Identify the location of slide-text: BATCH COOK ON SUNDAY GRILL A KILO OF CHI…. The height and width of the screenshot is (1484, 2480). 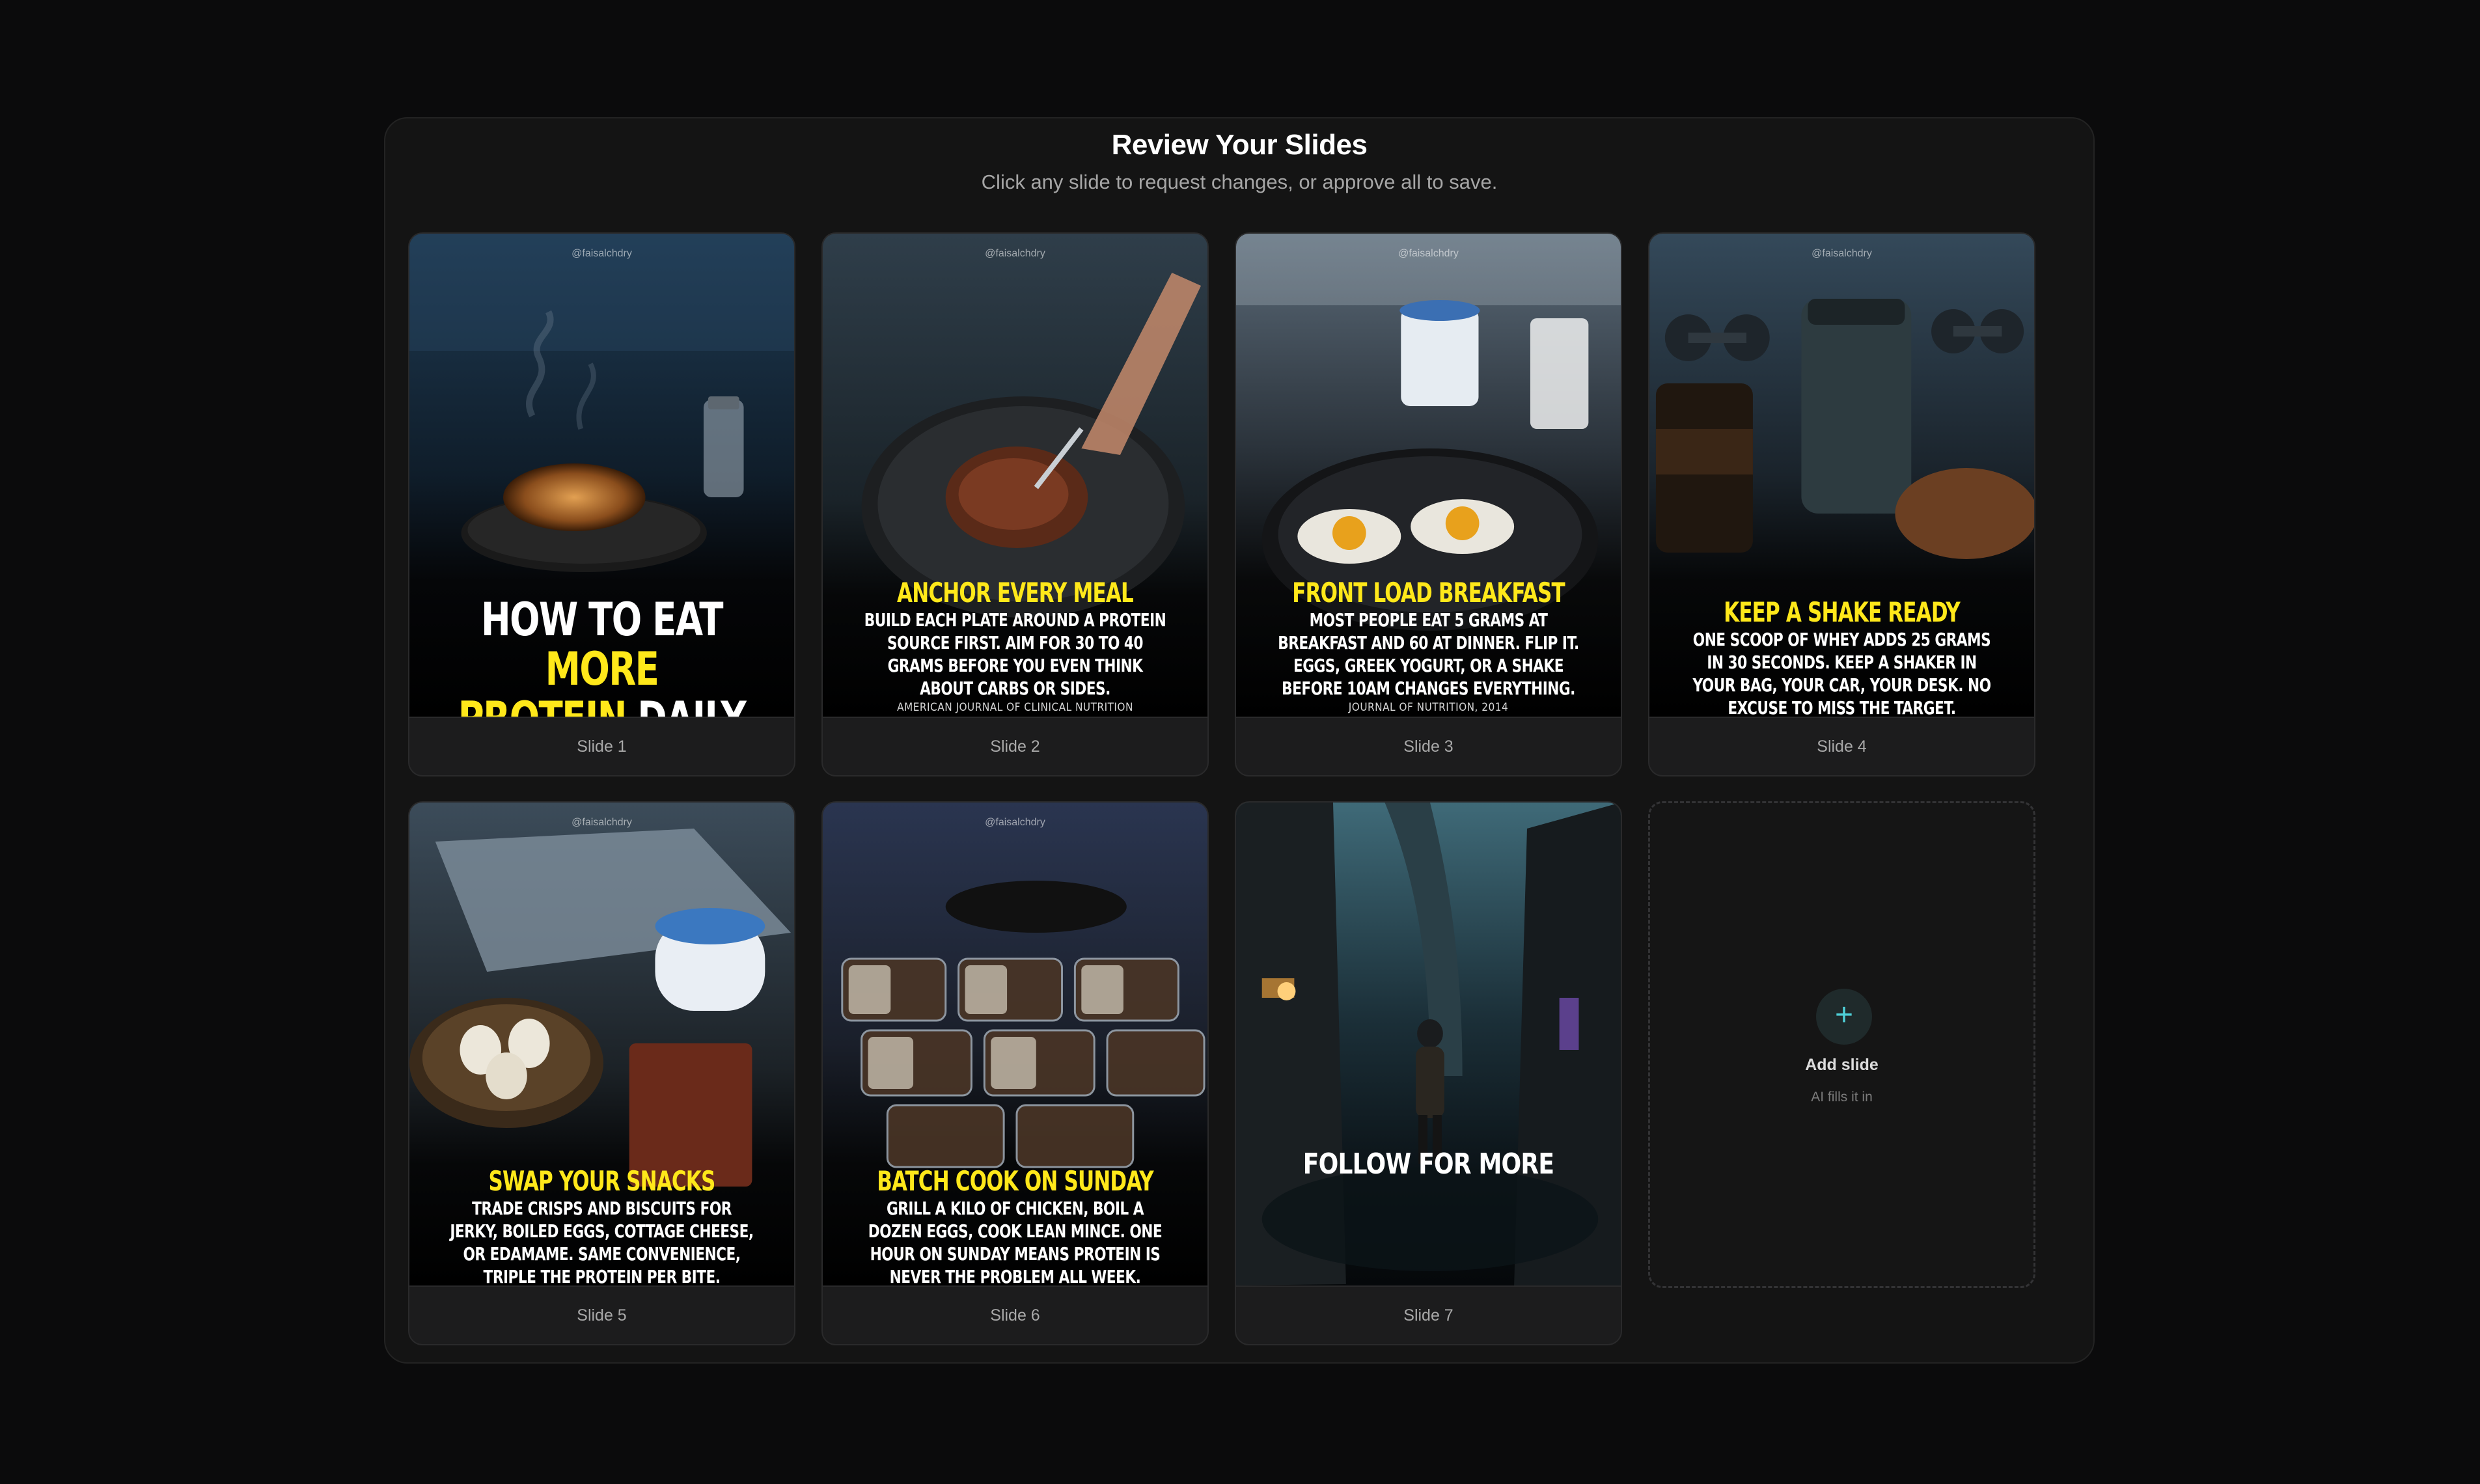
(1015, 1225).